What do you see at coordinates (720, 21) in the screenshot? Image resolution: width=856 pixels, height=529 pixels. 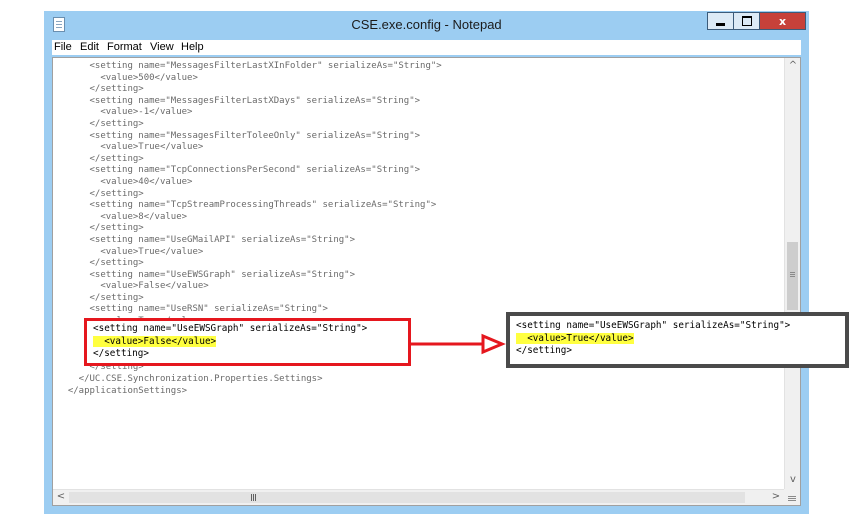 I see `minimize-button` at bounding box center [720, 21].